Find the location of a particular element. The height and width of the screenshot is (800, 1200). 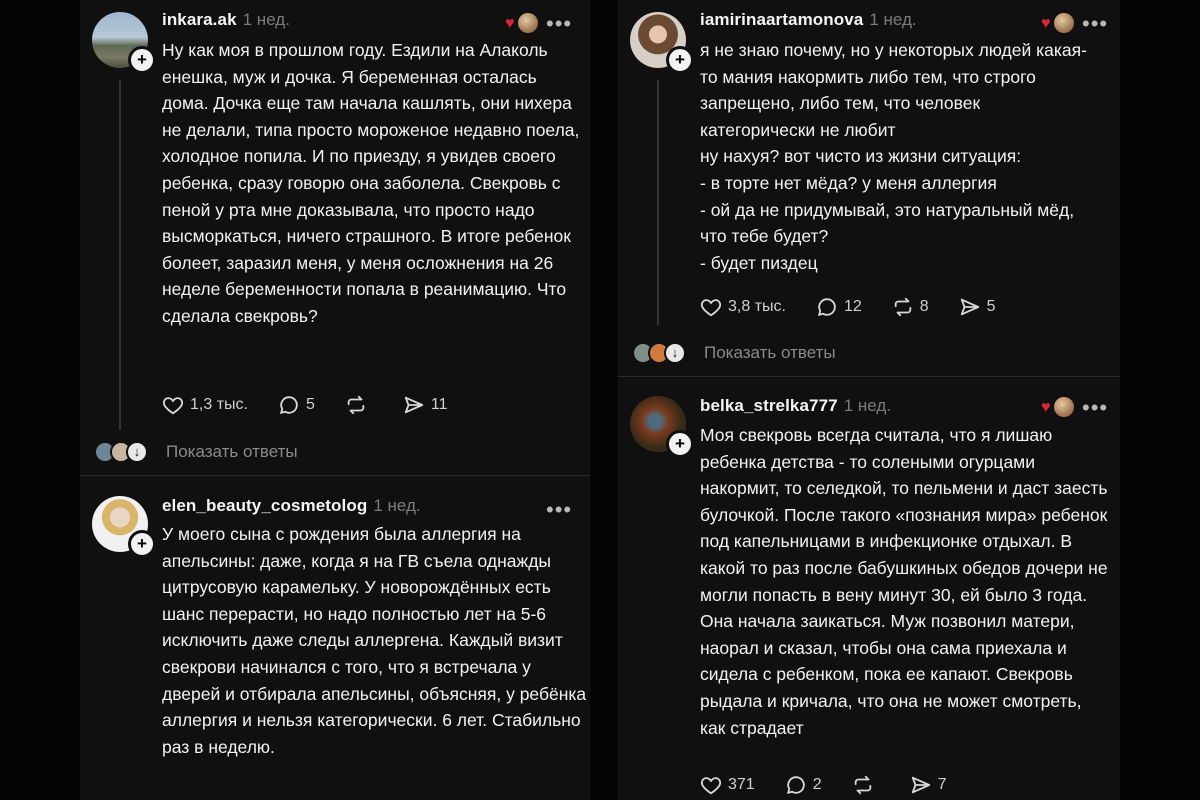

like-count: 3,8 тыс. is located at coordinates (757, 306).